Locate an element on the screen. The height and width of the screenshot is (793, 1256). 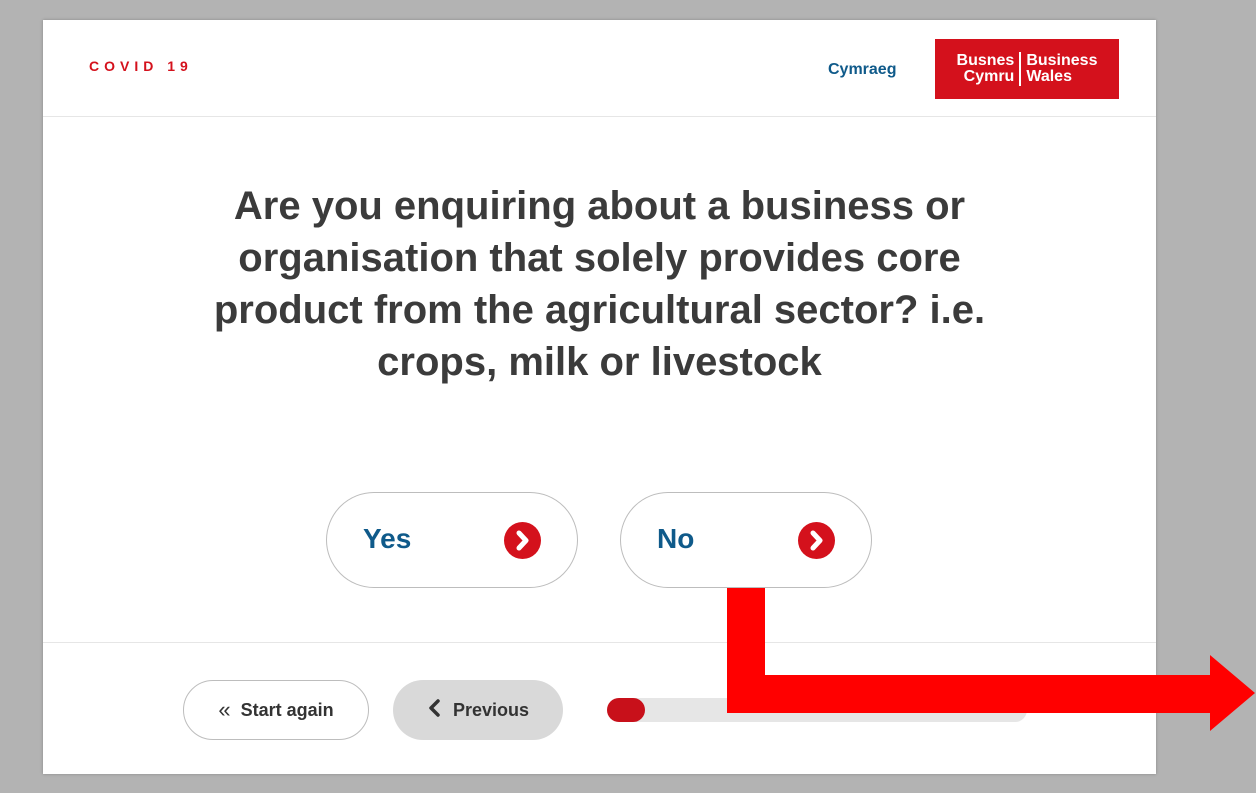
logo-english-line1: Business is located at coordinates (1062, 60).